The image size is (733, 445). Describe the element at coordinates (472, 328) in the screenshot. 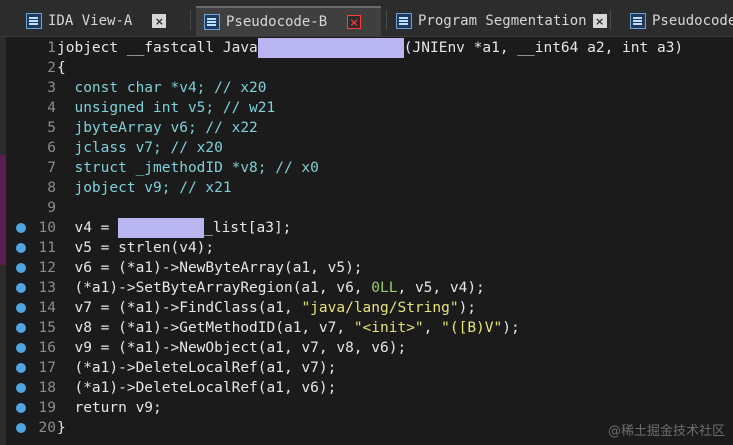

I see `code-token: "([B)V"` at that location.